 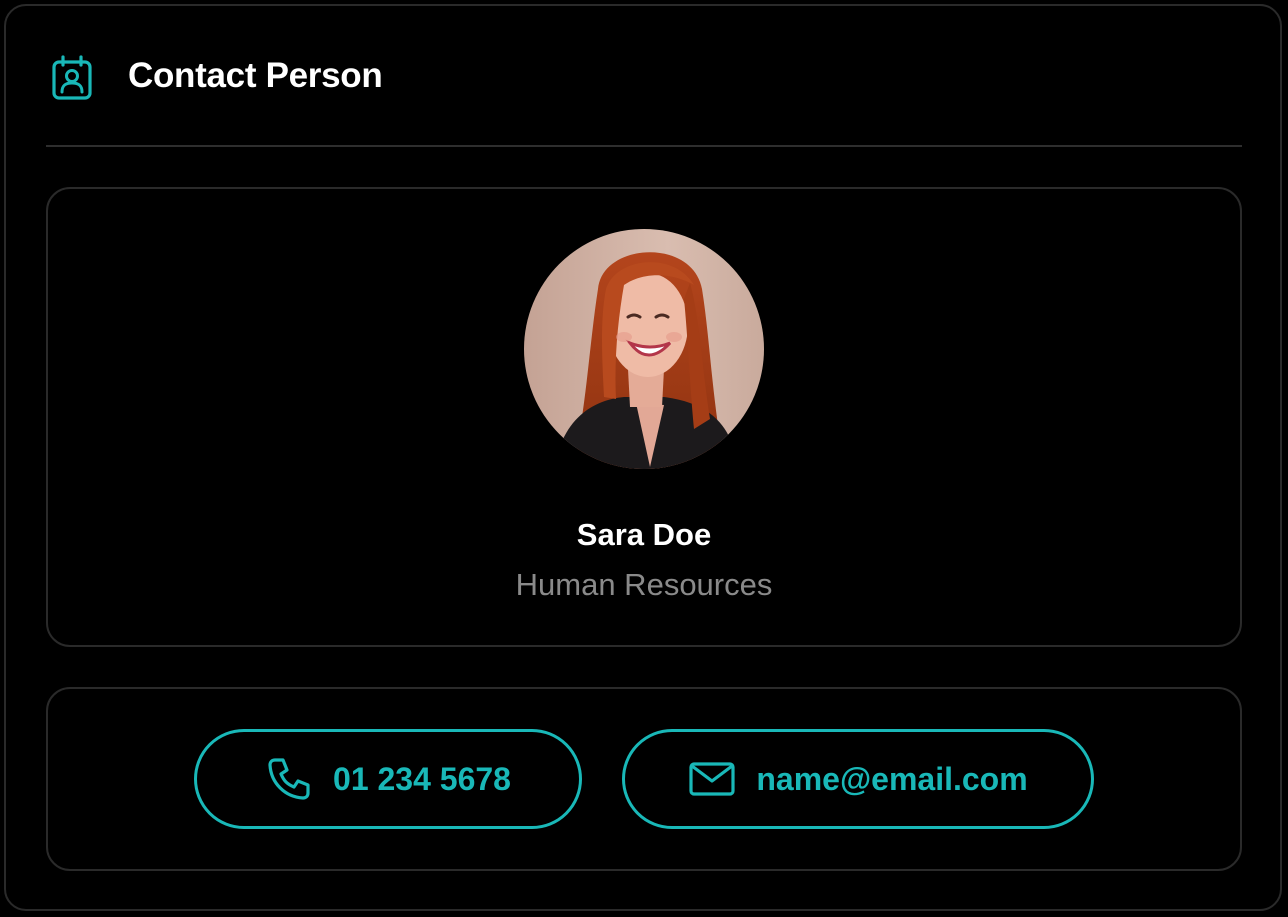 I want to click on contact-book-icon, so click(x=72, y=77).